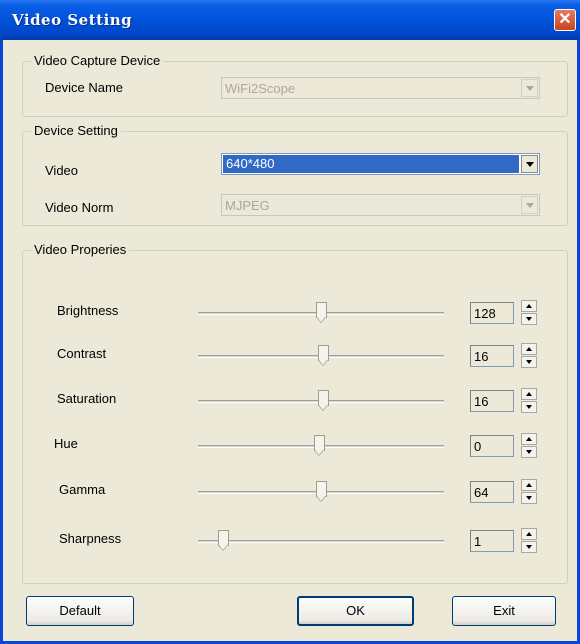 Image resolution: width=580 pixels, height=644 pixels. Describe the element at coordinates (97, 61) in the screenshot. I see `capture-device-group-title: Video Capture Device` at that location.